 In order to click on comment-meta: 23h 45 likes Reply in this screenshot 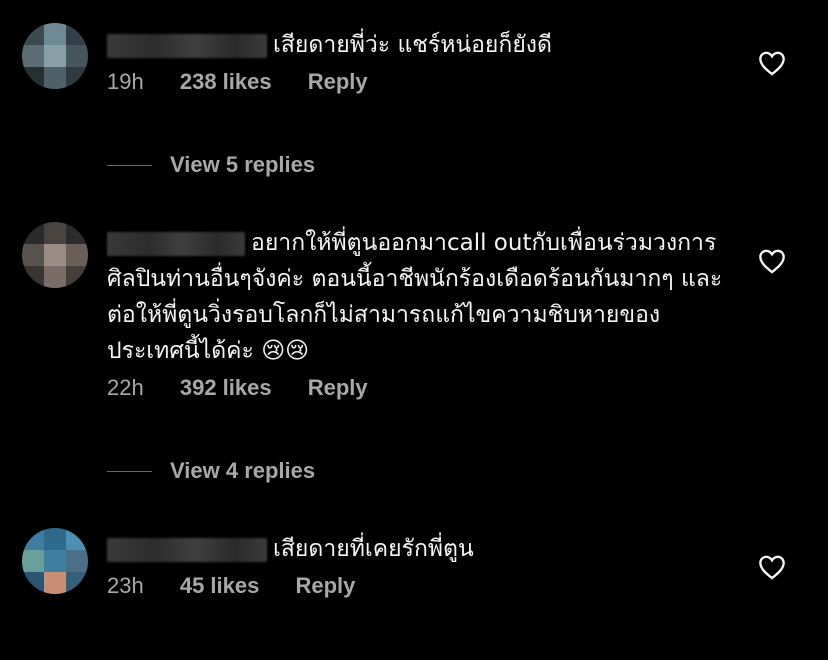, I will do `click(417, 586)`.